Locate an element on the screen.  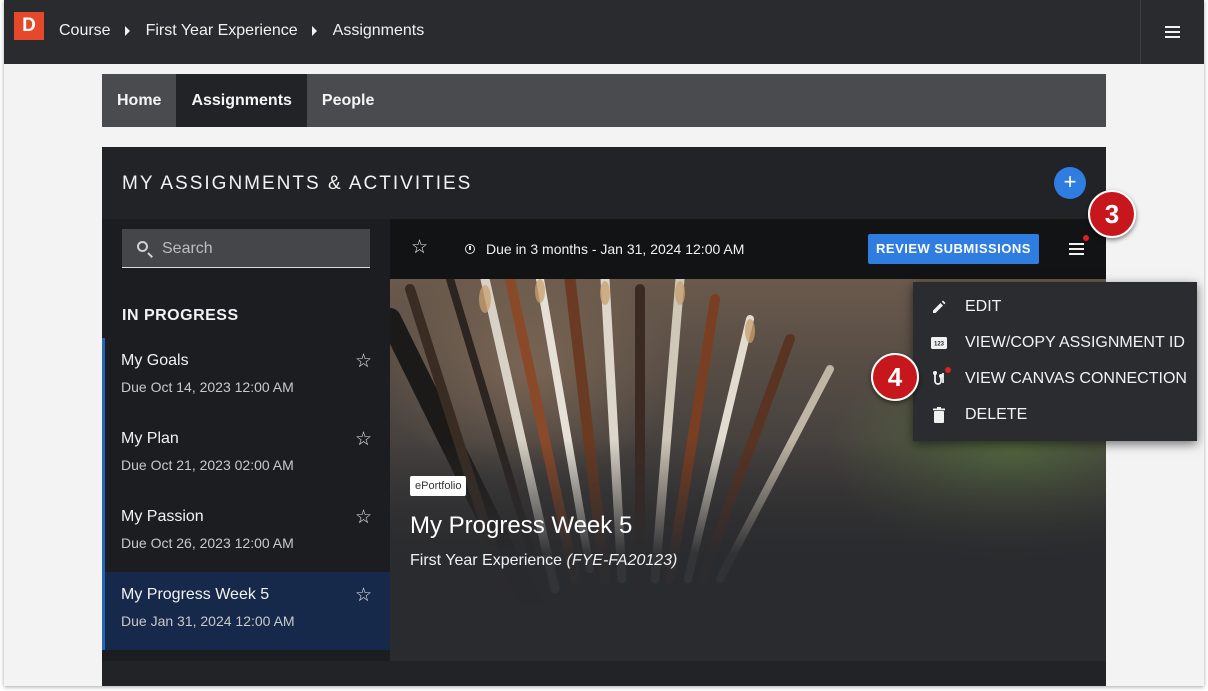
assignment-title: My Progress Week 5 is located at coordinates (521, 525).